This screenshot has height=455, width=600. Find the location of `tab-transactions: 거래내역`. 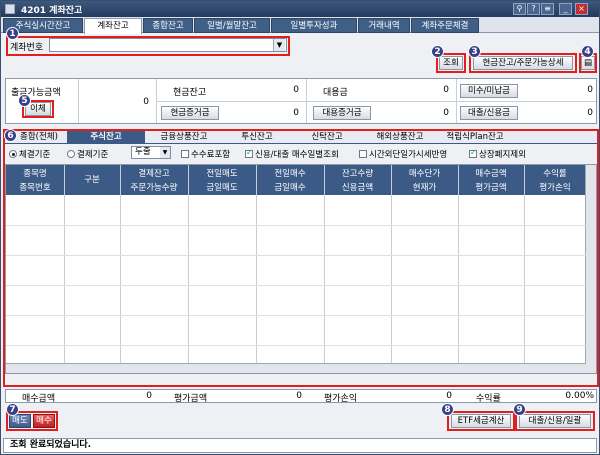

tab-transactions: 거래내역 is located at coordinates (384, 25).